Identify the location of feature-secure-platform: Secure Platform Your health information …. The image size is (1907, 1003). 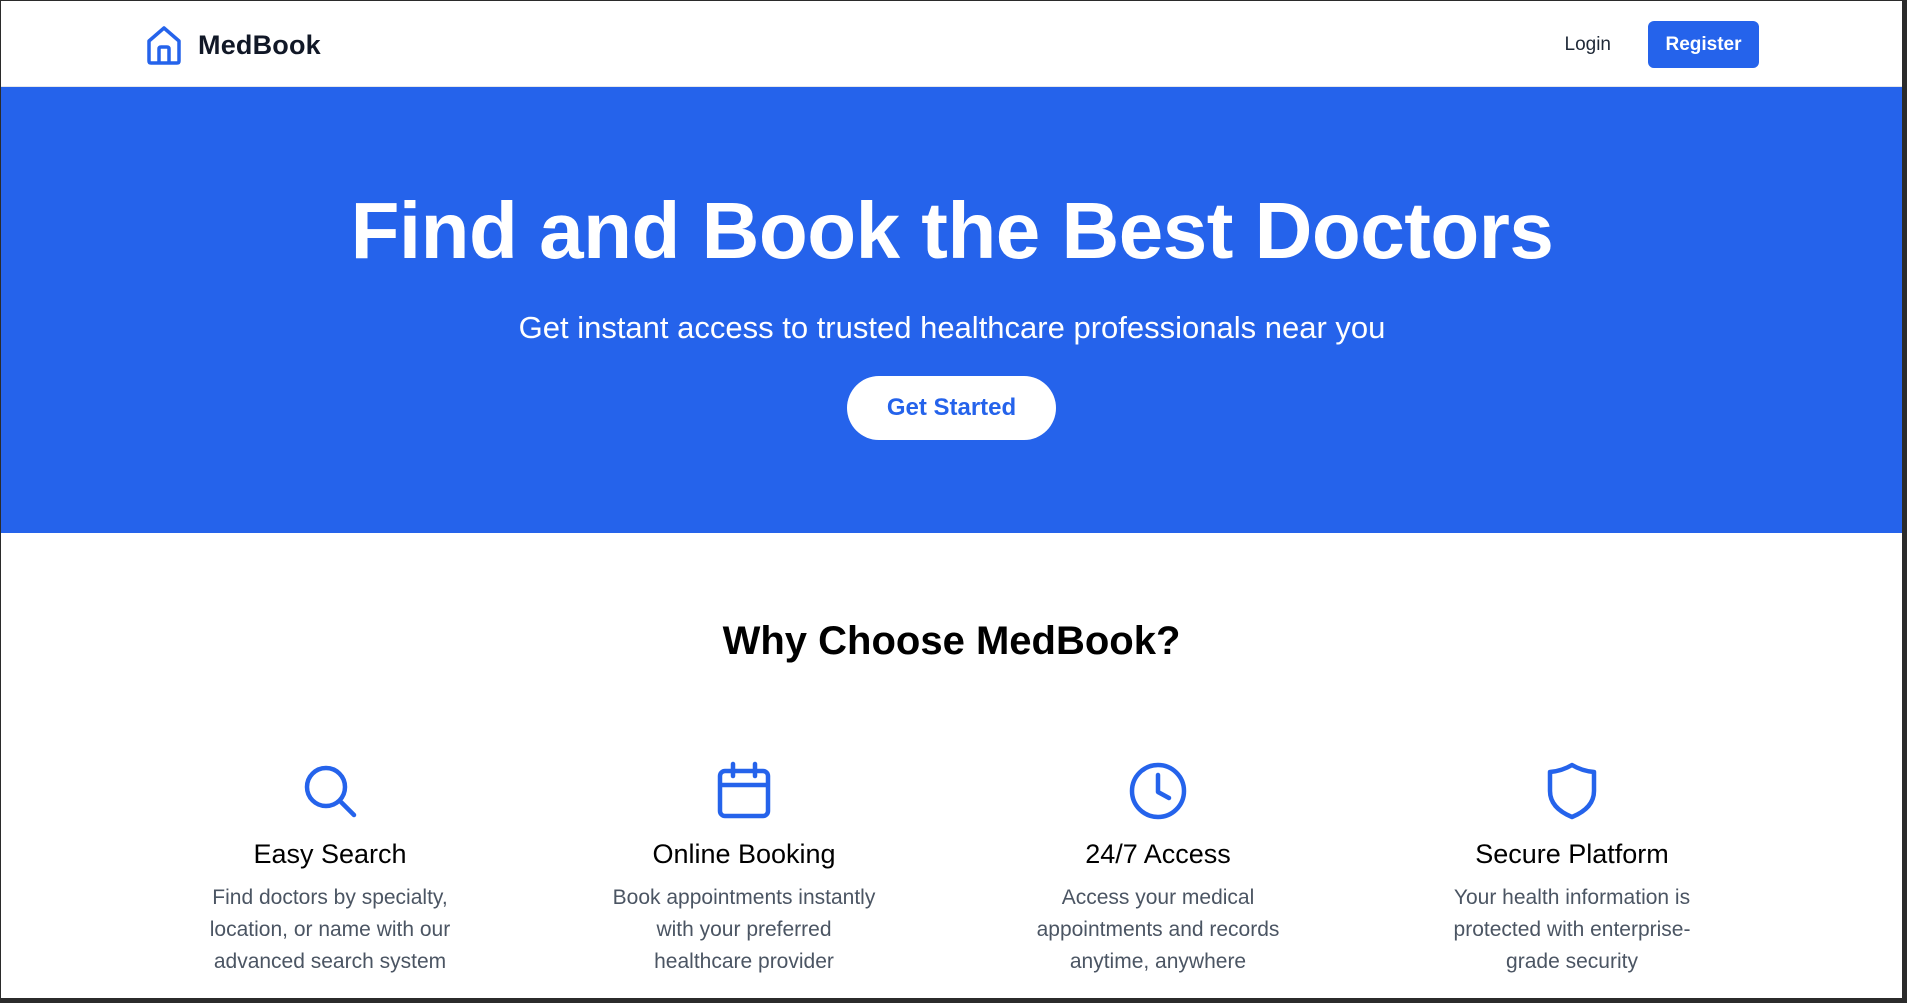
(1572, 869).